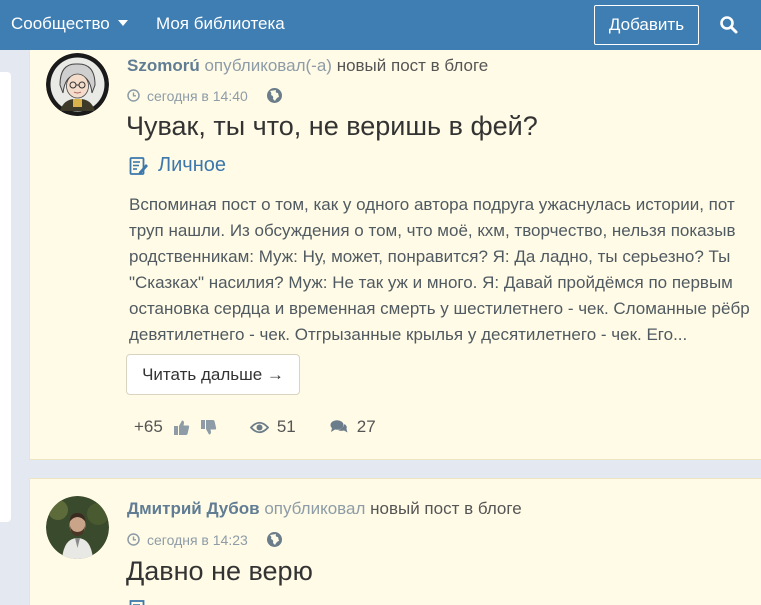 This screenshot has width=761, height=605. Describe the element at coordinates (122, 22) in the screenshot. I see `chevron-down-icon` at that location.